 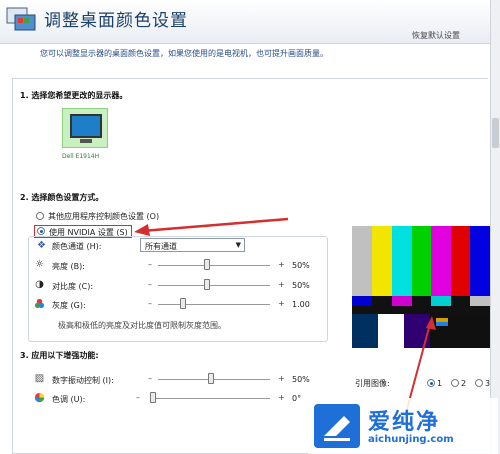 What do you see at coordinates (41, 231) in the screenshot?
I see `radio-use-nvidia` at bounding box center [41, 231].